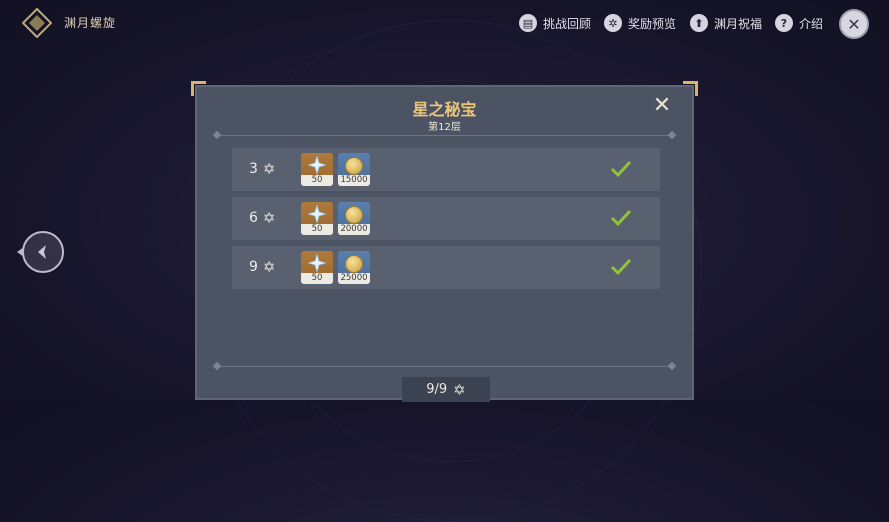 The image size is (889, 522). I want to click on reward-row: 3 ✡ 50 15000, so click(446, 169).